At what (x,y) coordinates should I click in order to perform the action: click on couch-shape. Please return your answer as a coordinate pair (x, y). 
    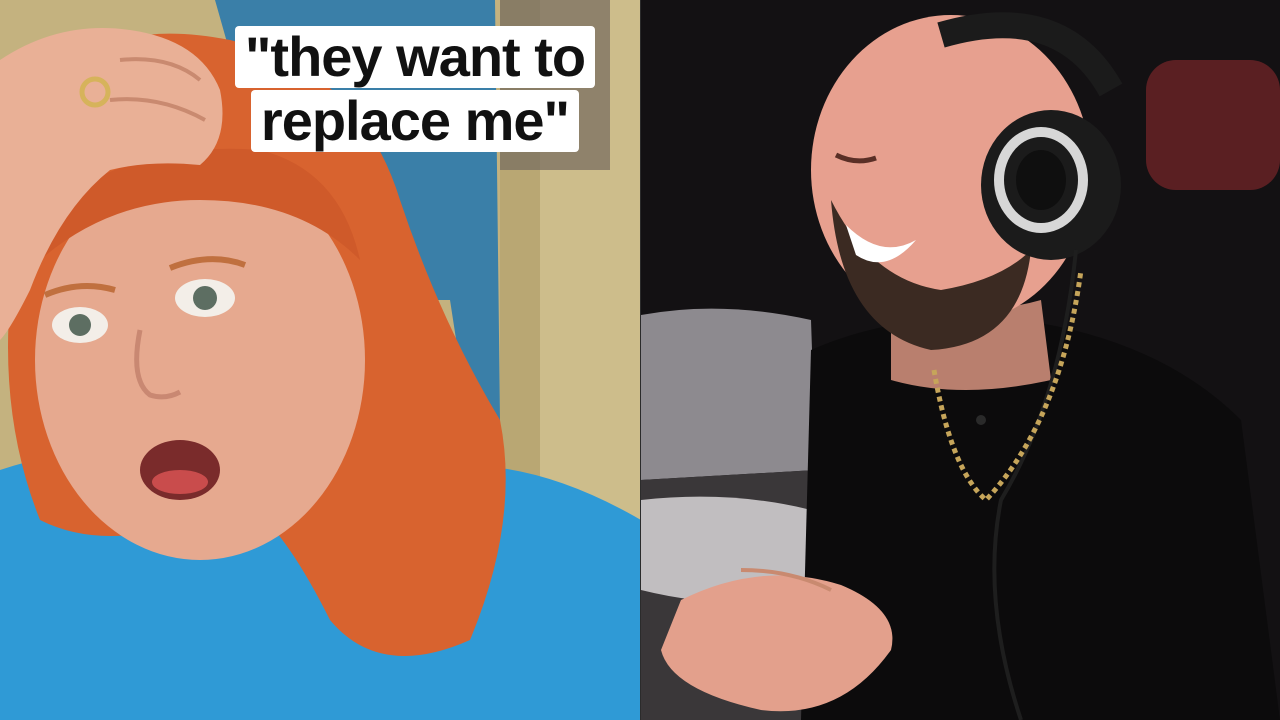
    Looking at the image, I should click on (728, 394).